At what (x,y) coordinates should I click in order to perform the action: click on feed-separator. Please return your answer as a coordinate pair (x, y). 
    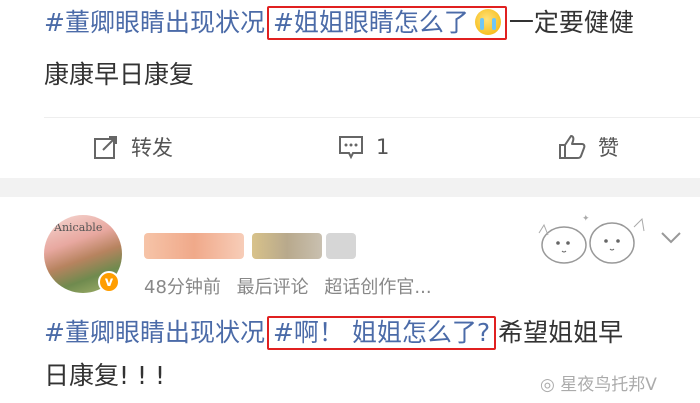
    Looking at the image, I should click on (350, 187).